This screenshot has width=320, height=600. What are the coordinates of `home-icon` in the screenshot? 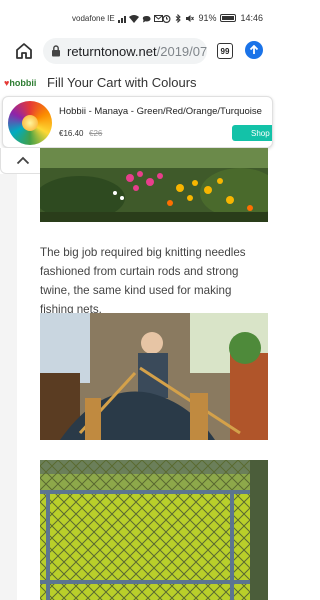 It's located at (24, 51).